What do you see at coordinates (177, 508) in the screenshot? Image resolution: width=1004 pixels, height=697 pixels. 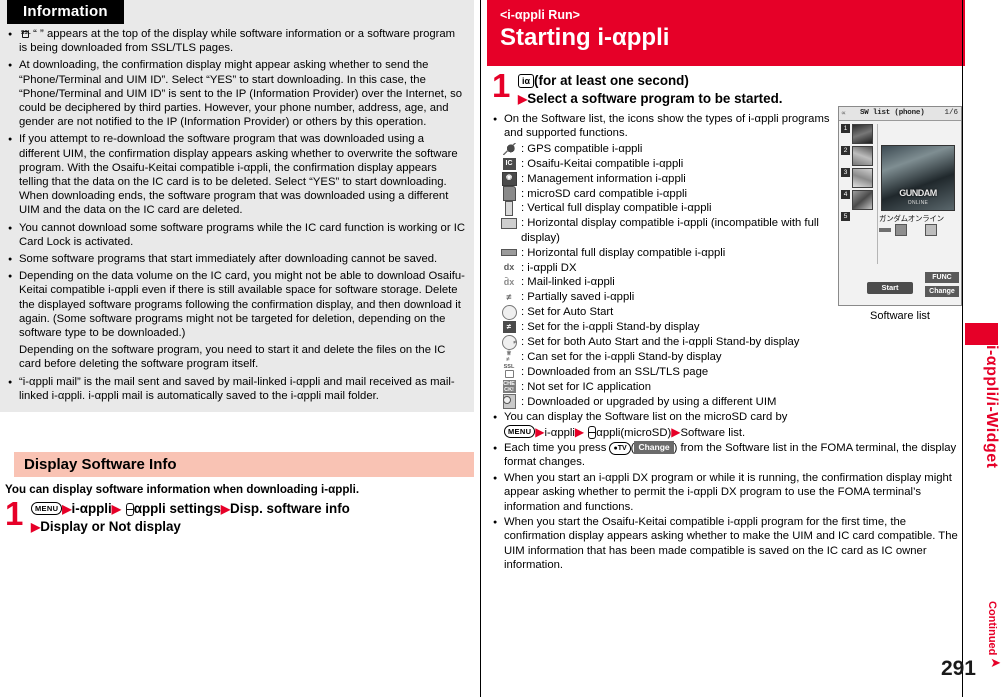 I see `left-step-1-target-2: αppli settings` at bounding box center [177, 508].